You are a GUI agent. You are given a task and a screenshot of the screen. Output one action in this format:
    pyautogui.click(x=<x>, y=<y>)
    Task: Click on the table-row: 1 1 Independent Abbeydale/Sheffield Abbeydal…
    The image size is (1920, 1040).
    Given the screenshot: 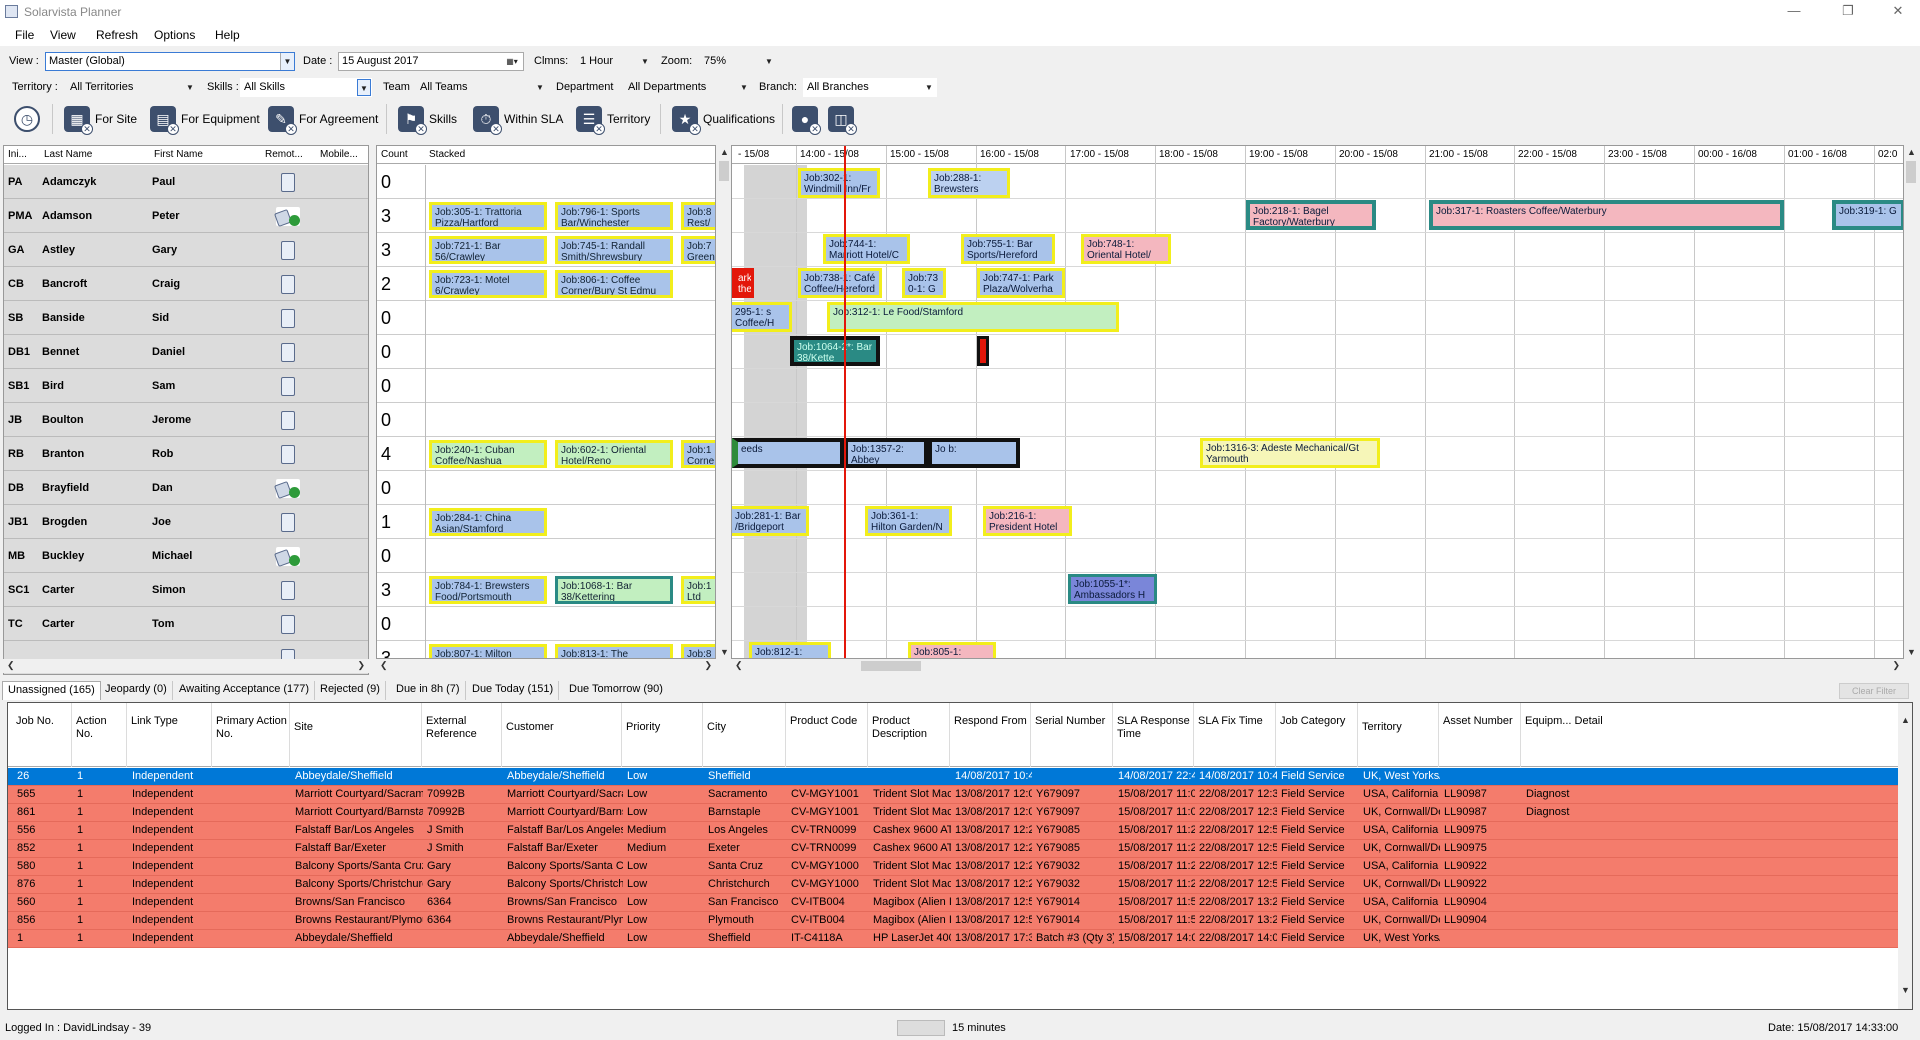 What is the action you would take?
    pyautogui.click(x=953, y=939)
    